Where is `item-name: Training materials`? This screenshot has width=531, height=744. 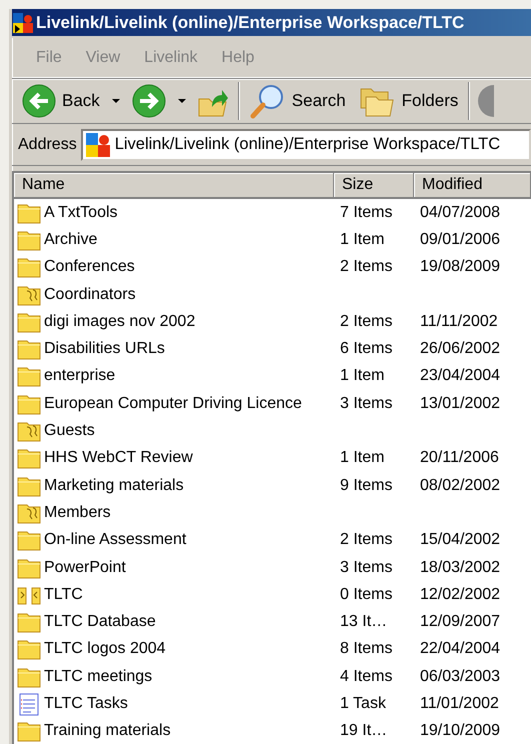 item-name: Training materials is located at coordinates (107, 731).